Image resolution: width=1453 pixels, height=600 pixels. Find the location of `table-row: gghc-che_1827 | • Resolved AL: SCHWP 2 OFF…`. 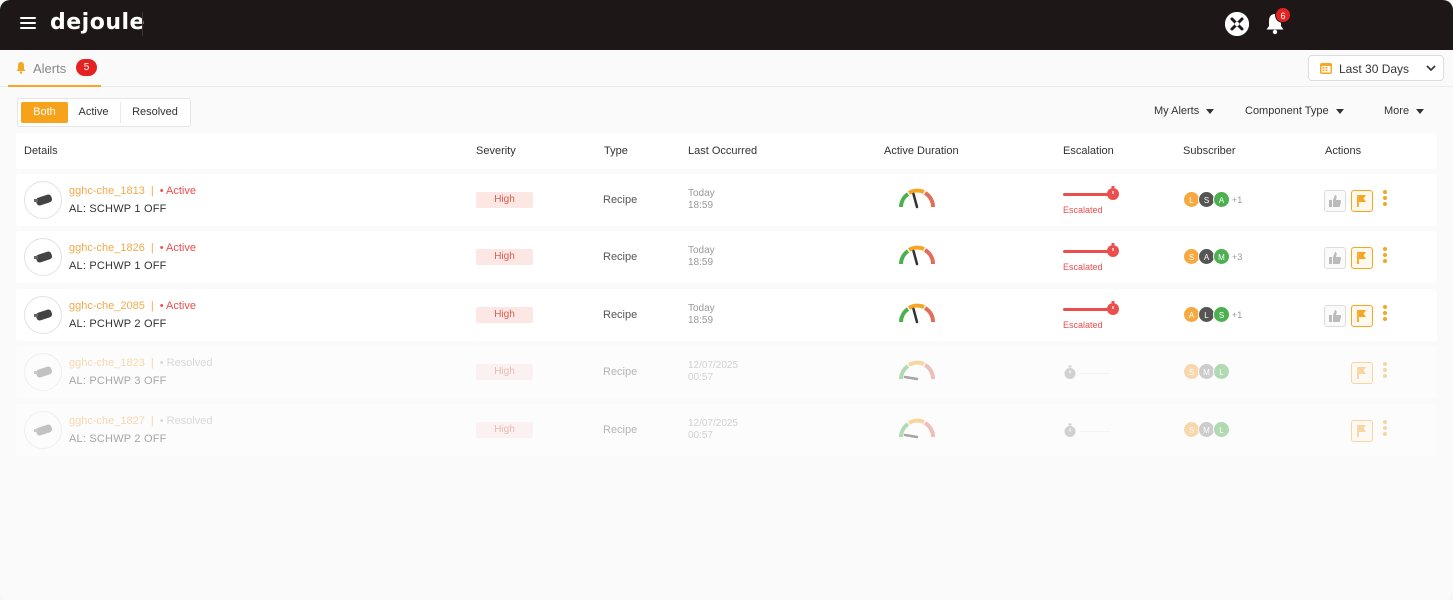

table-row: gghc-che_1827 | • Resolved AL: SCHWP 2 OFF… is located at coordinates (726, 430).